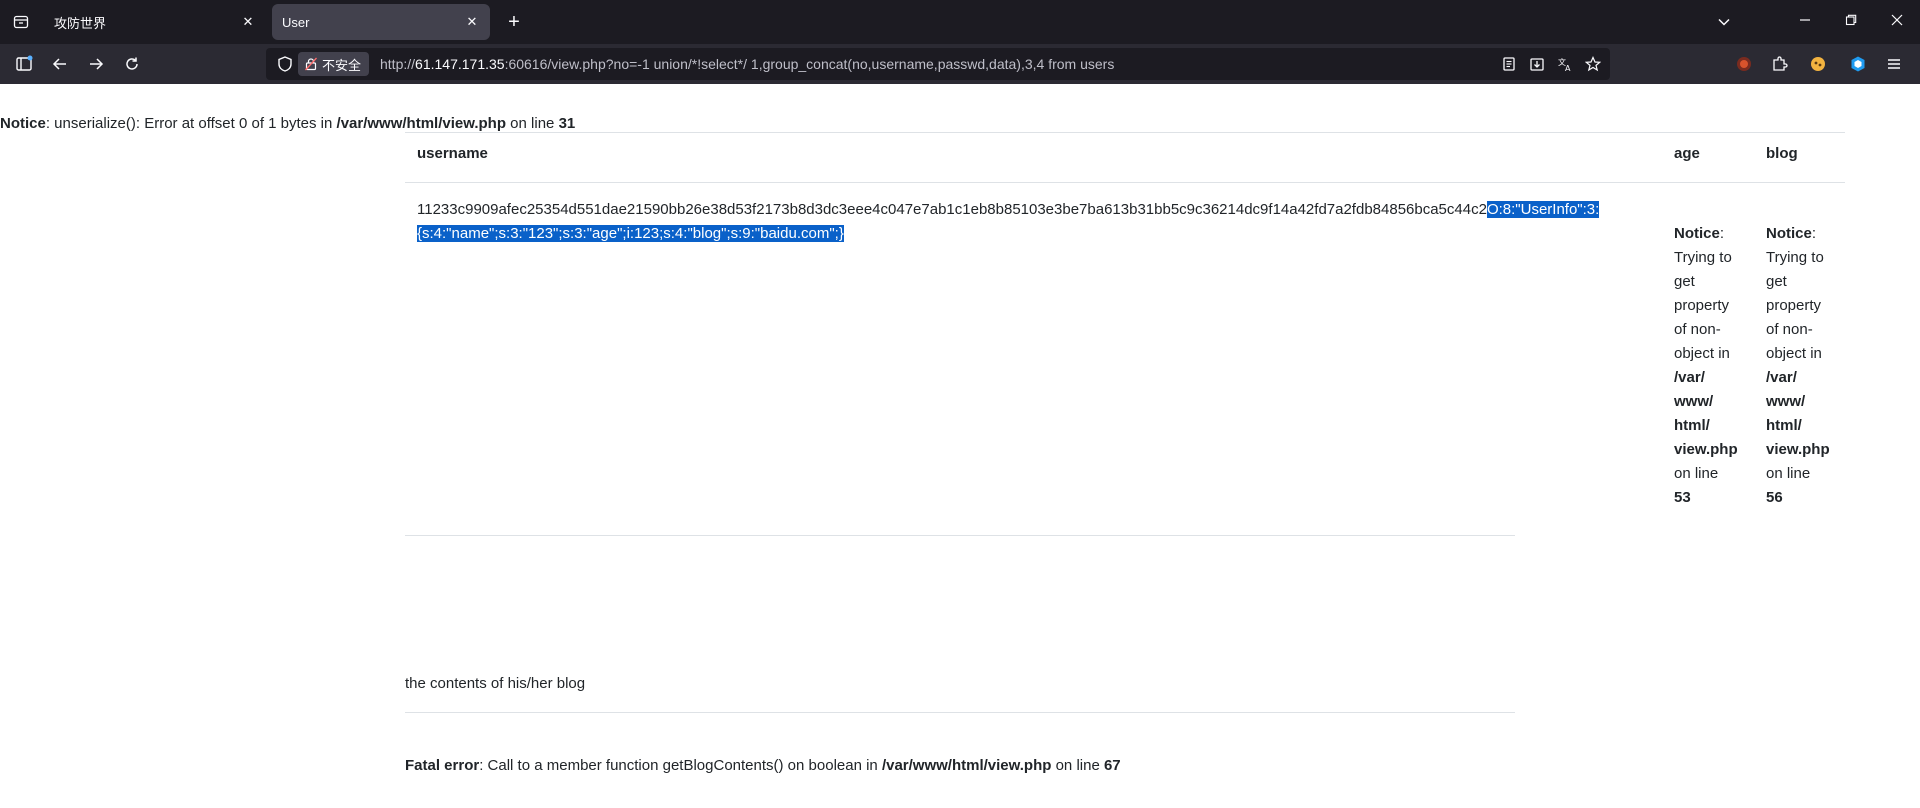 This screenshot has width=1920, height=808. Describe the element at coordinates (1782, 153) in the screenshot. I see `column-header-blog: blog` at that location.